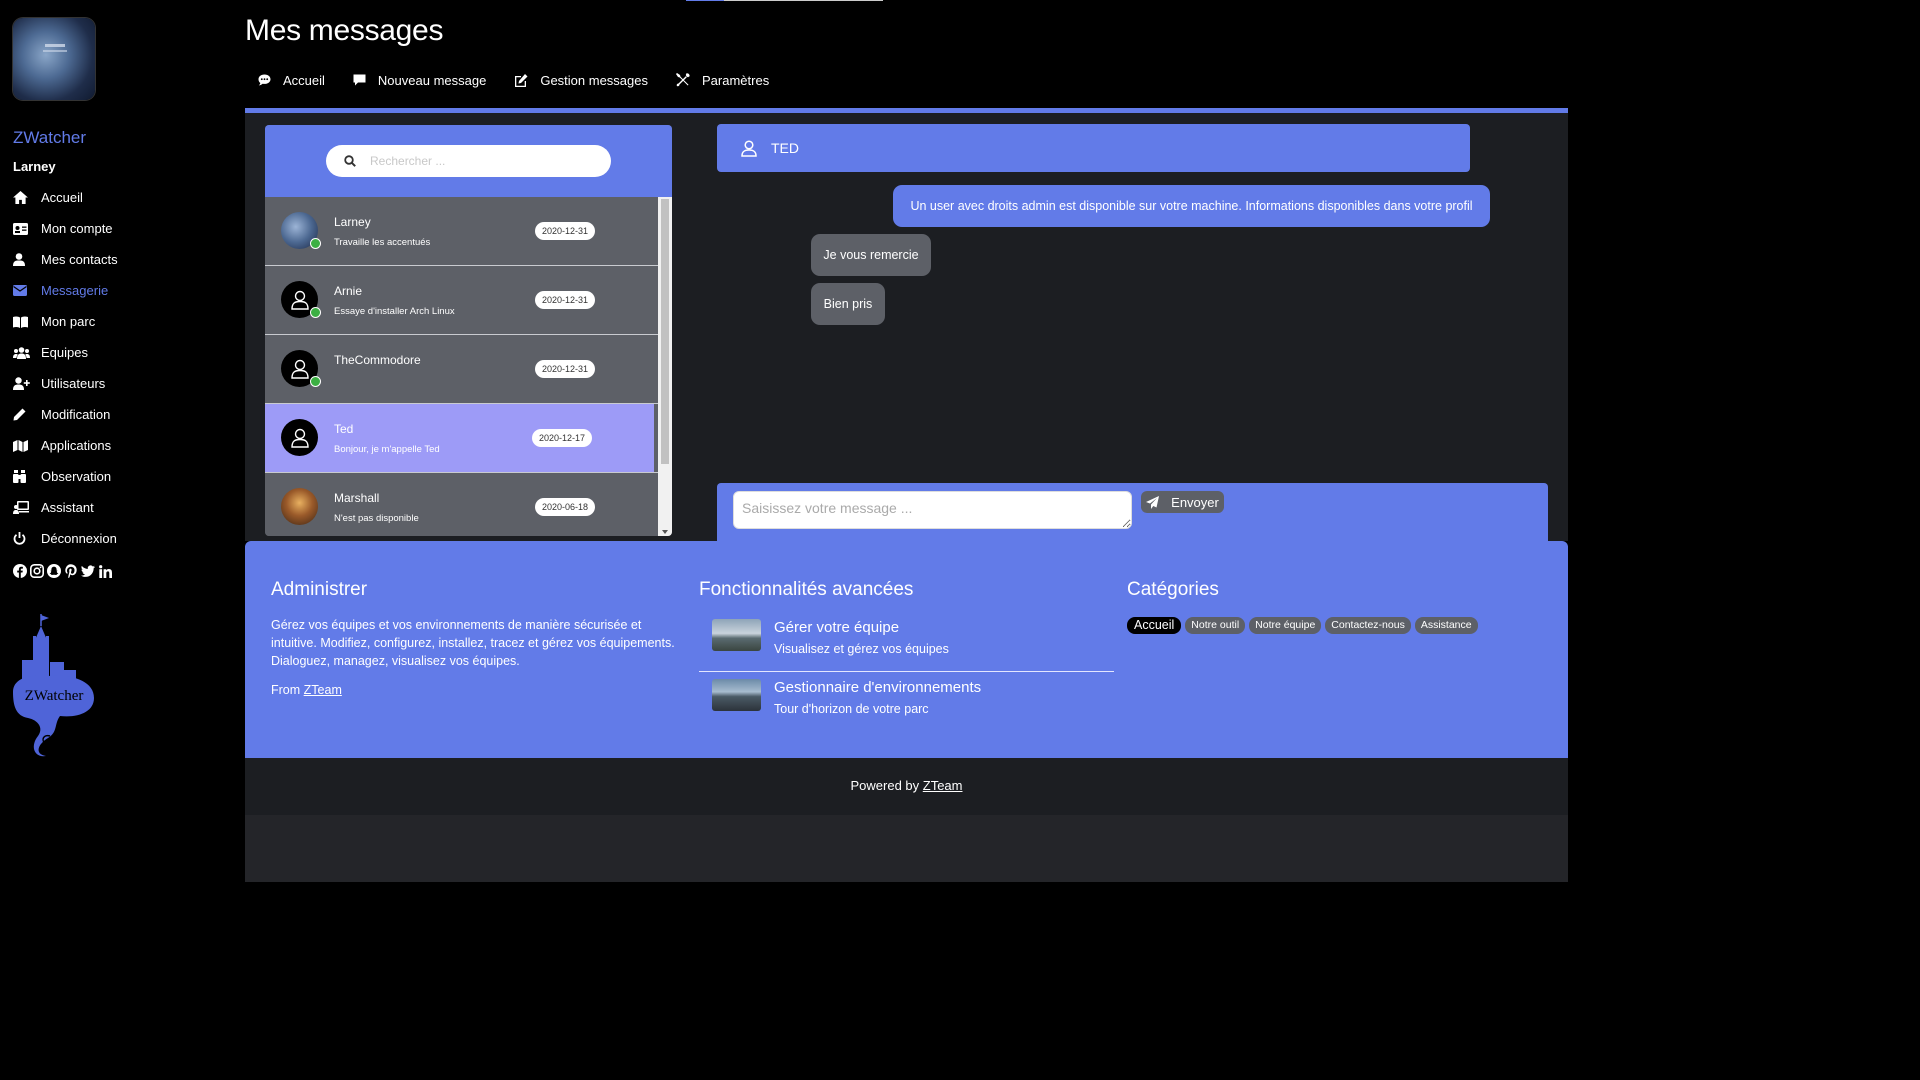 Image resolution: width=1920 pixels, height=1080 pixels. I want to click on sidebar-item-mon-parc: Mon parc, so click(65, 321).